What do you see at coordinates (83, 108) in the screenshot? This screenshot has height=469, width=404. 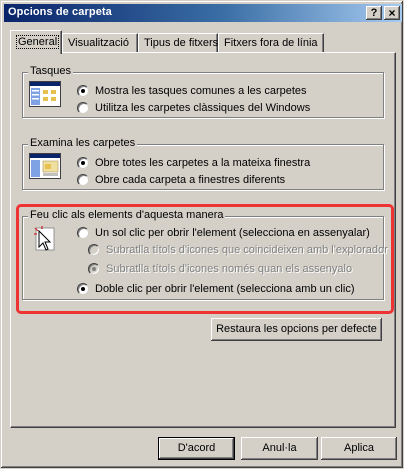 I see `classic-folders-radio` at bounding box center [83, 108].